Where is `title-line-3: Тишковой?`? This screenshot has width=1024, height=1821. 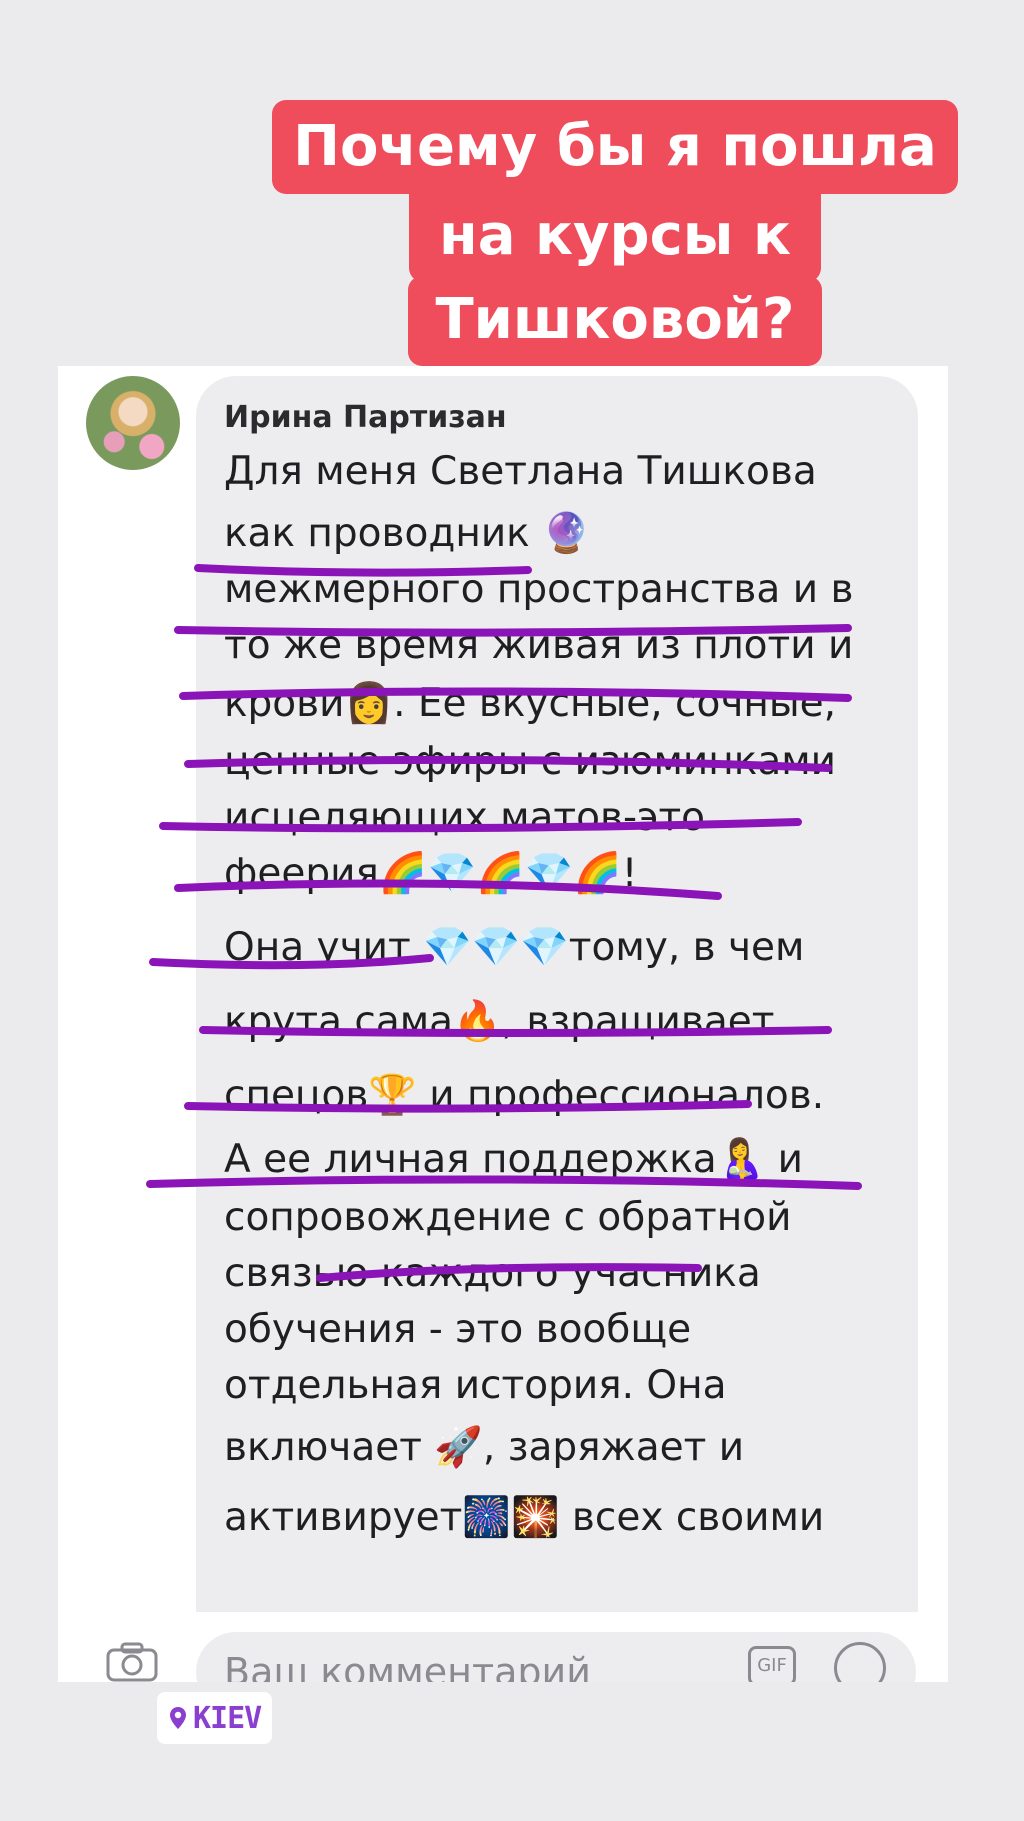
title-line-3: Тишковой? is located at coordinates (615, 321).